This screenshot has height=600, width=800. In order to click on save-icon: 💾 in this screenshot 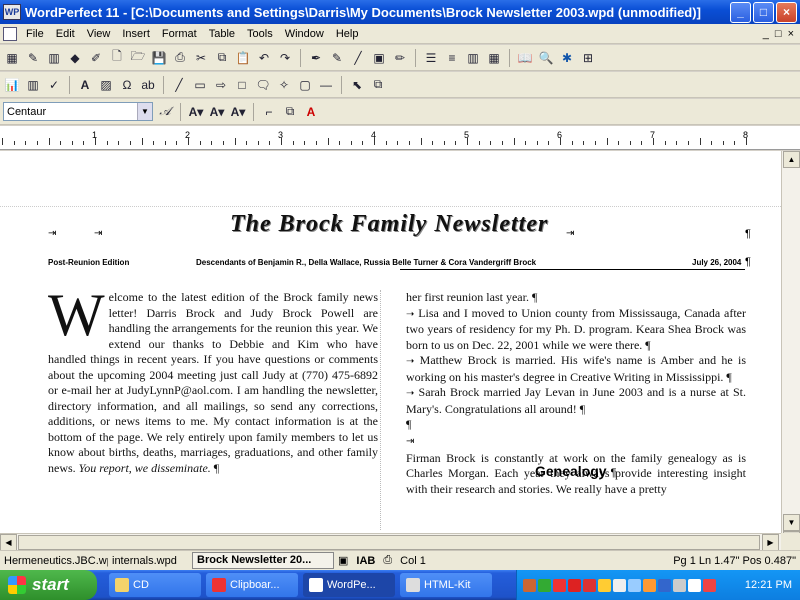, I will do `click(159, 58)`.